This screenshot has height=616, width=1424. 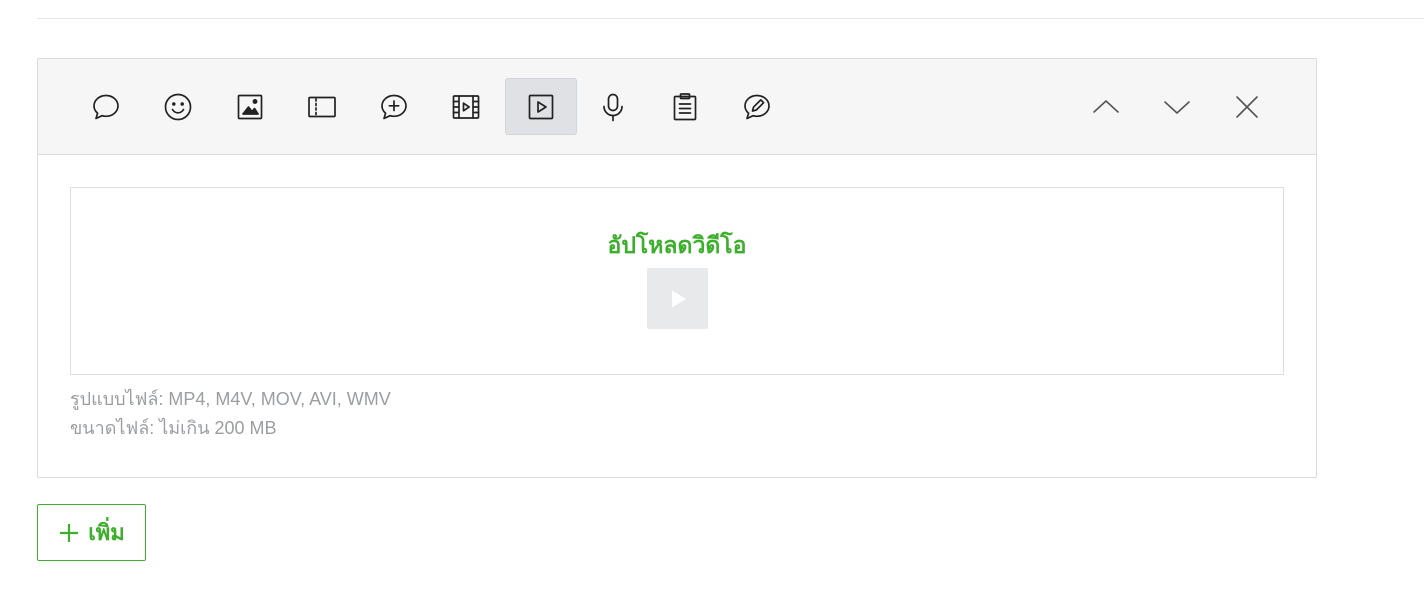 I want to click on add-message-button: เพิ่ม, so click(x=91, y=532).